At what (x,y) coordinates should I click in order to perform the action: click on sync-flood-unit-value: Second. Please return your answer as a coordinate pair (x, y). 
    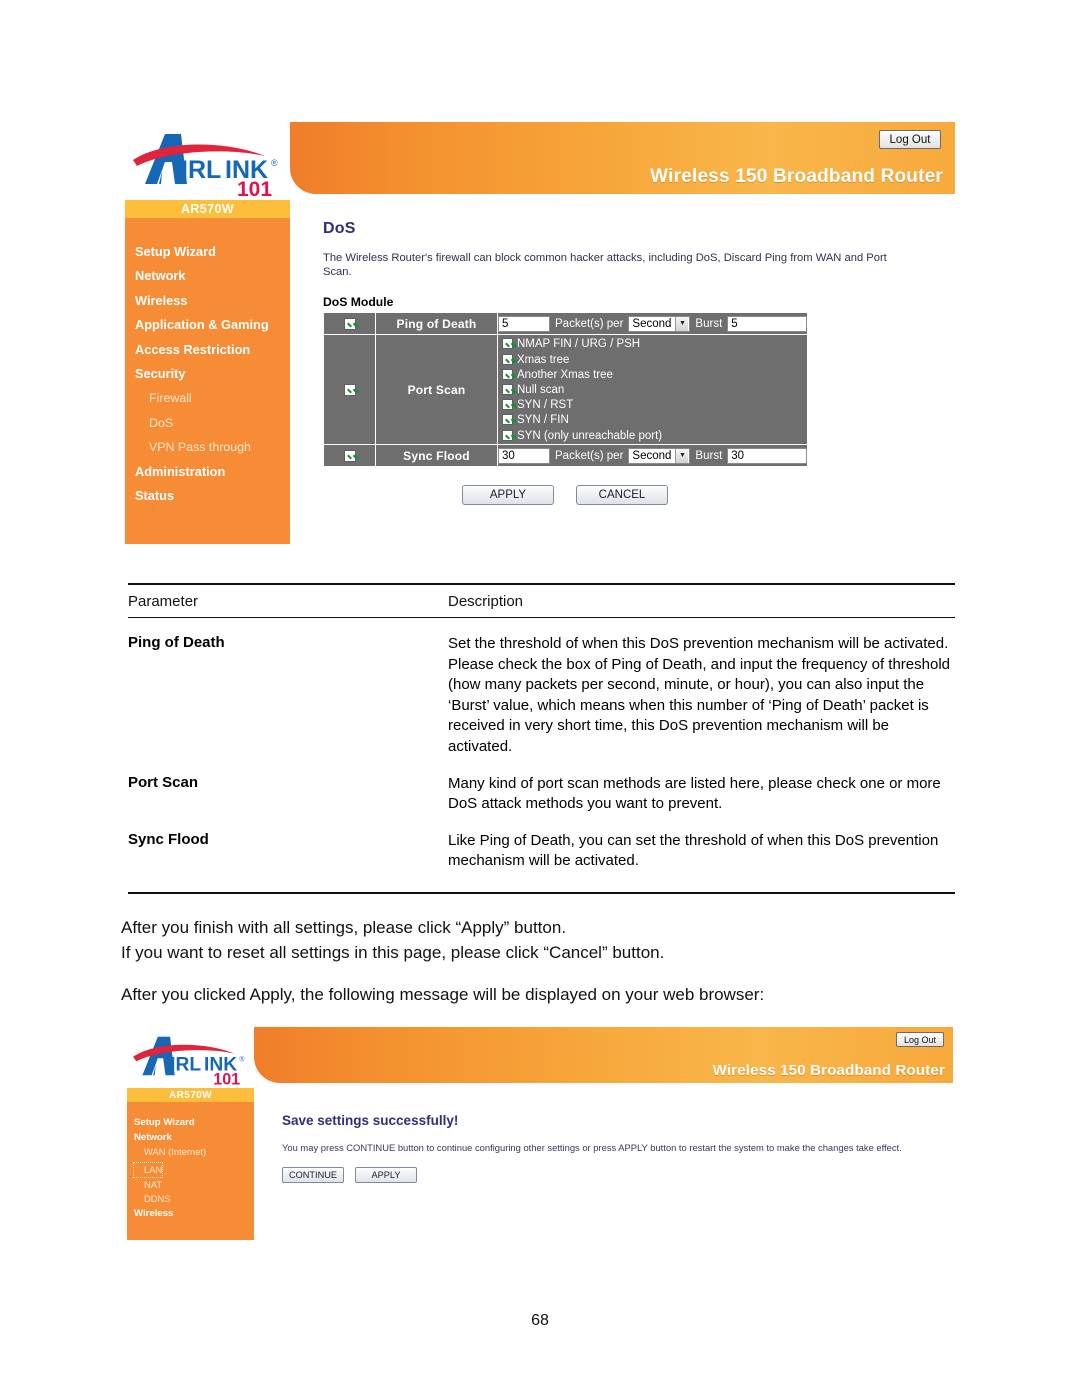
    Looking at the image, I should click on (652, 455).